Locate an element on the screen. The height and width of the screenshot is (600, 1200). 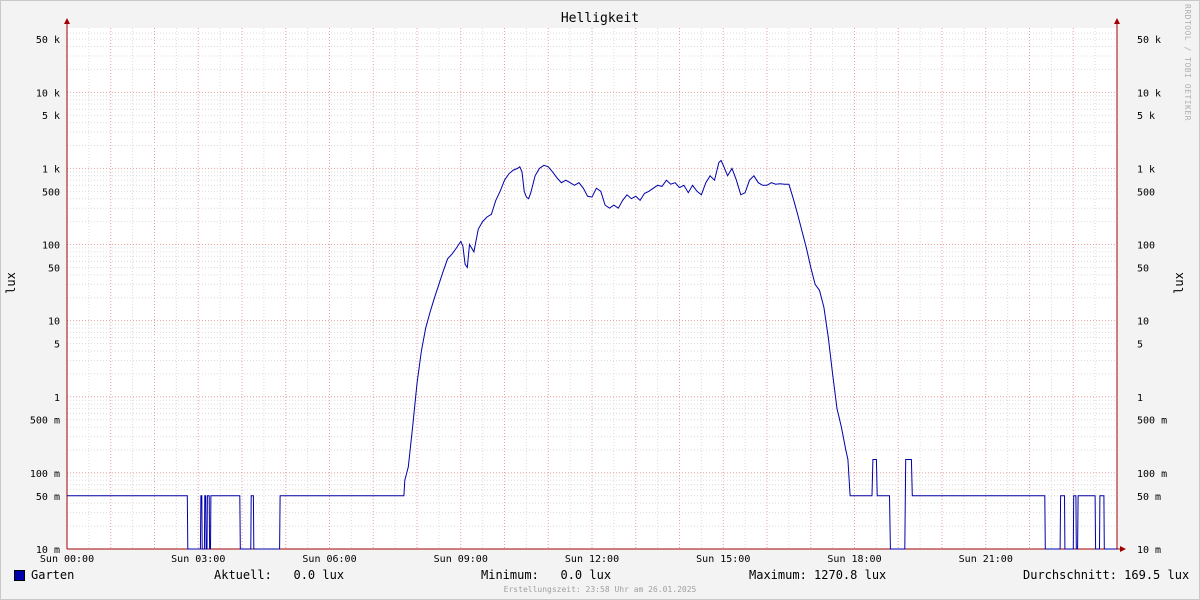
y-tick-label-left: 50 is located at coordinates (54, 268).